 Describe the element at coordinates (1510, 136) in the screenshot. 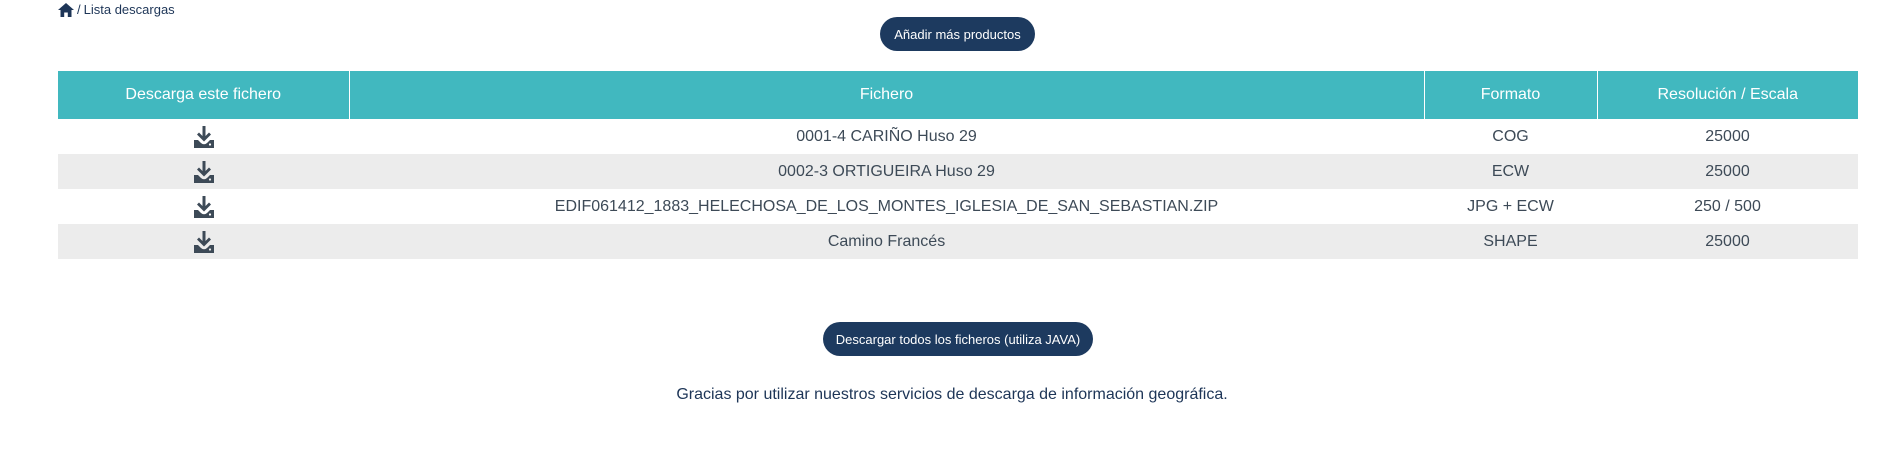

I see `format-cell: COG` at that location.